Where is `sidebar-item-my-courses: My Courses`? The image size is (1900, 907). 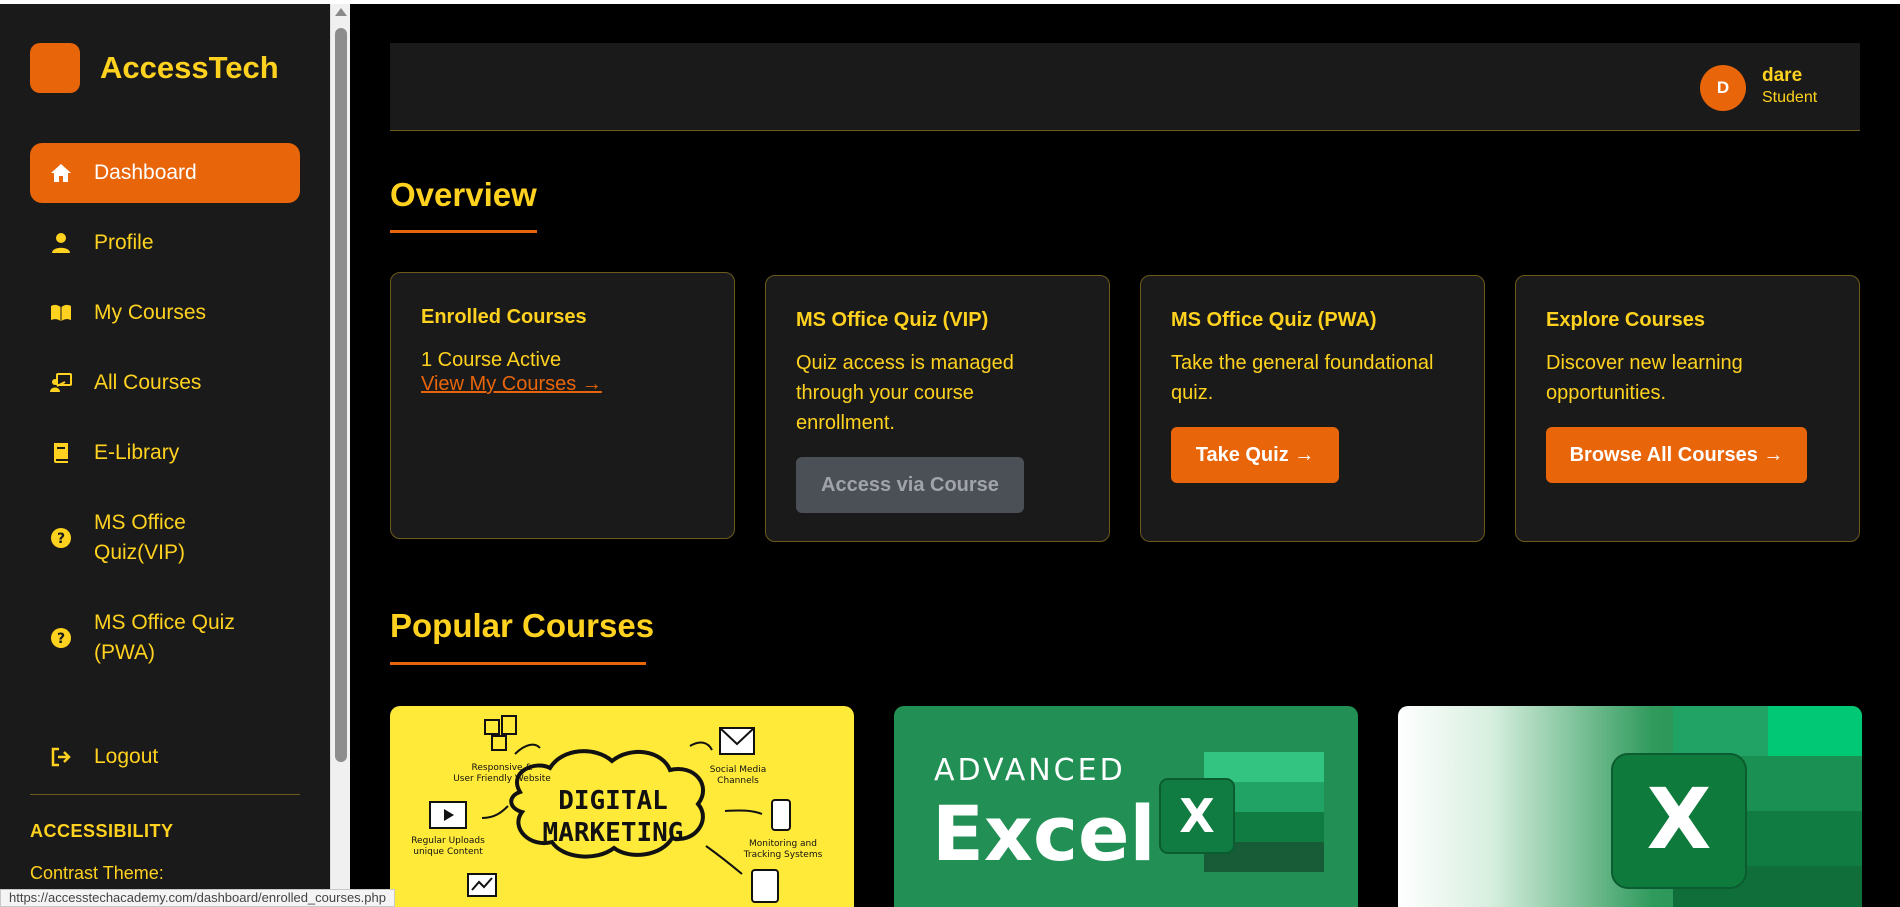
sidebar-item-my-courses: My Courses is located at coordinates (165, 313).